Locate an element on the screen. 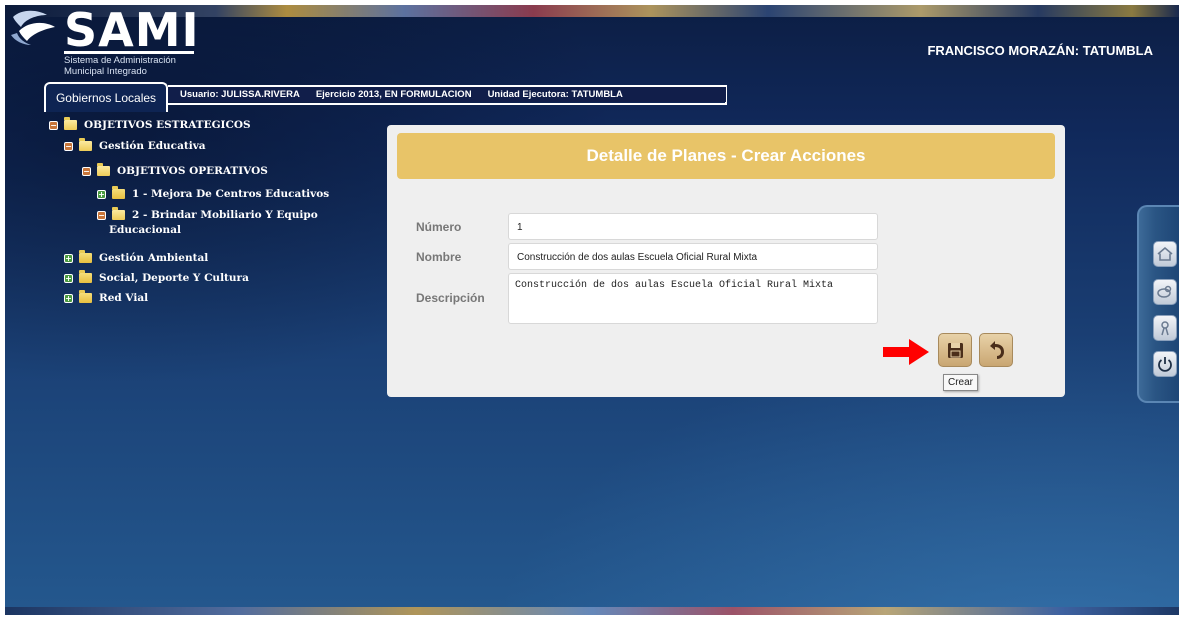 This screenshot has height=620, width=1184. undo-button is located at coordinates (996, 350).